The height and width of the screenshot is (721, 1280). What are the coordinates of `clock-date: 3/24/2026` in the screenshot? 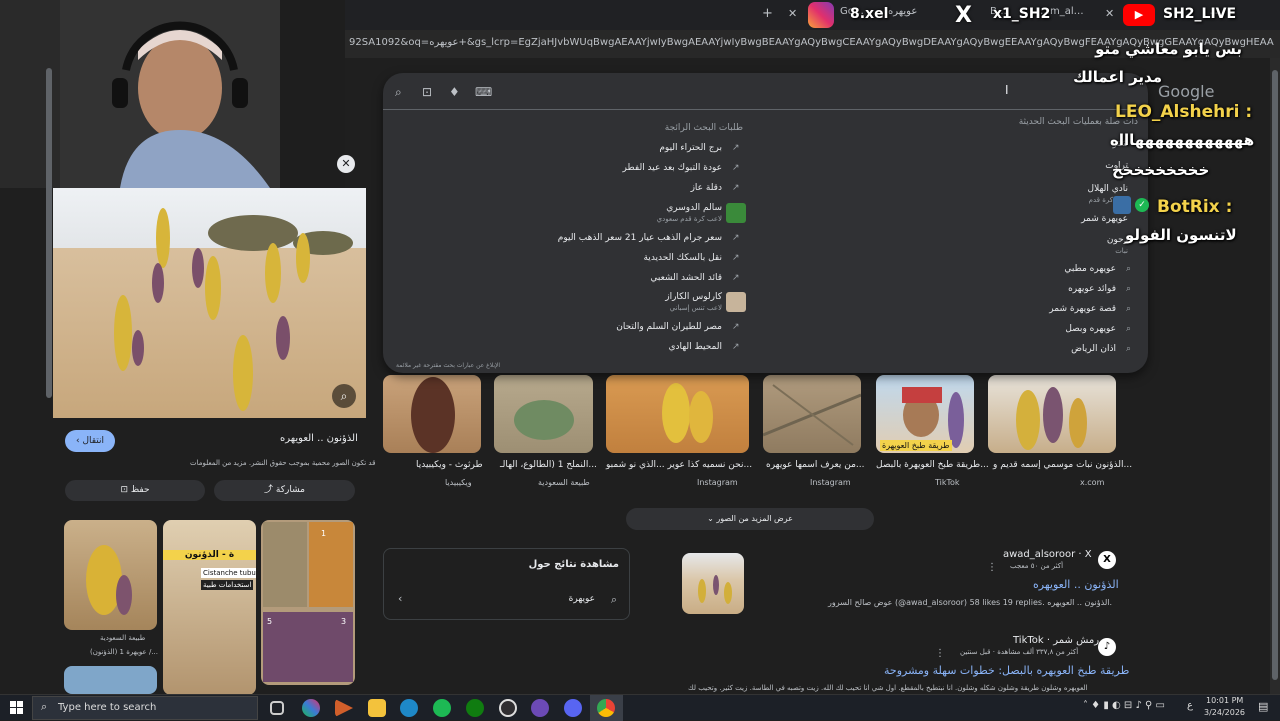 It's located at (1224, 712).